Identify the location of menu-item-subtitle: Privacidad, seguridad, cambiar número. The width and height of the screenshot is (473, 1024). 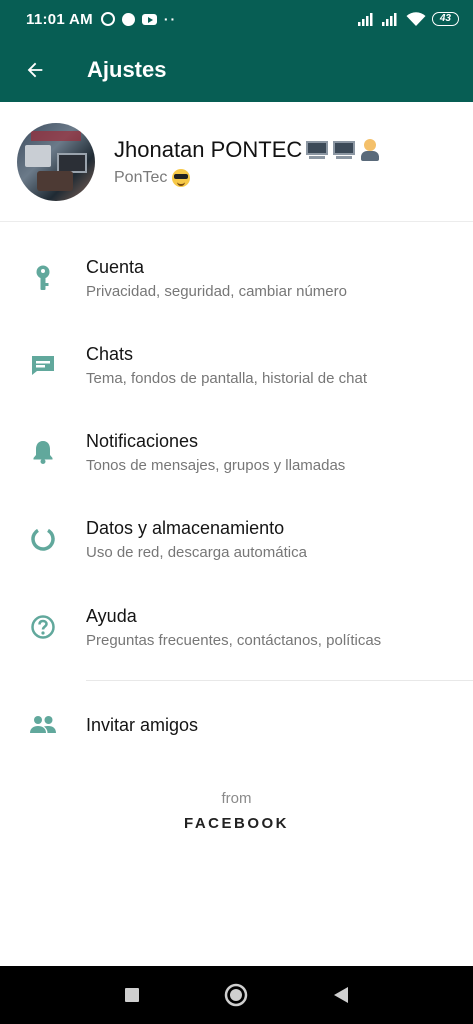
(216, 291).